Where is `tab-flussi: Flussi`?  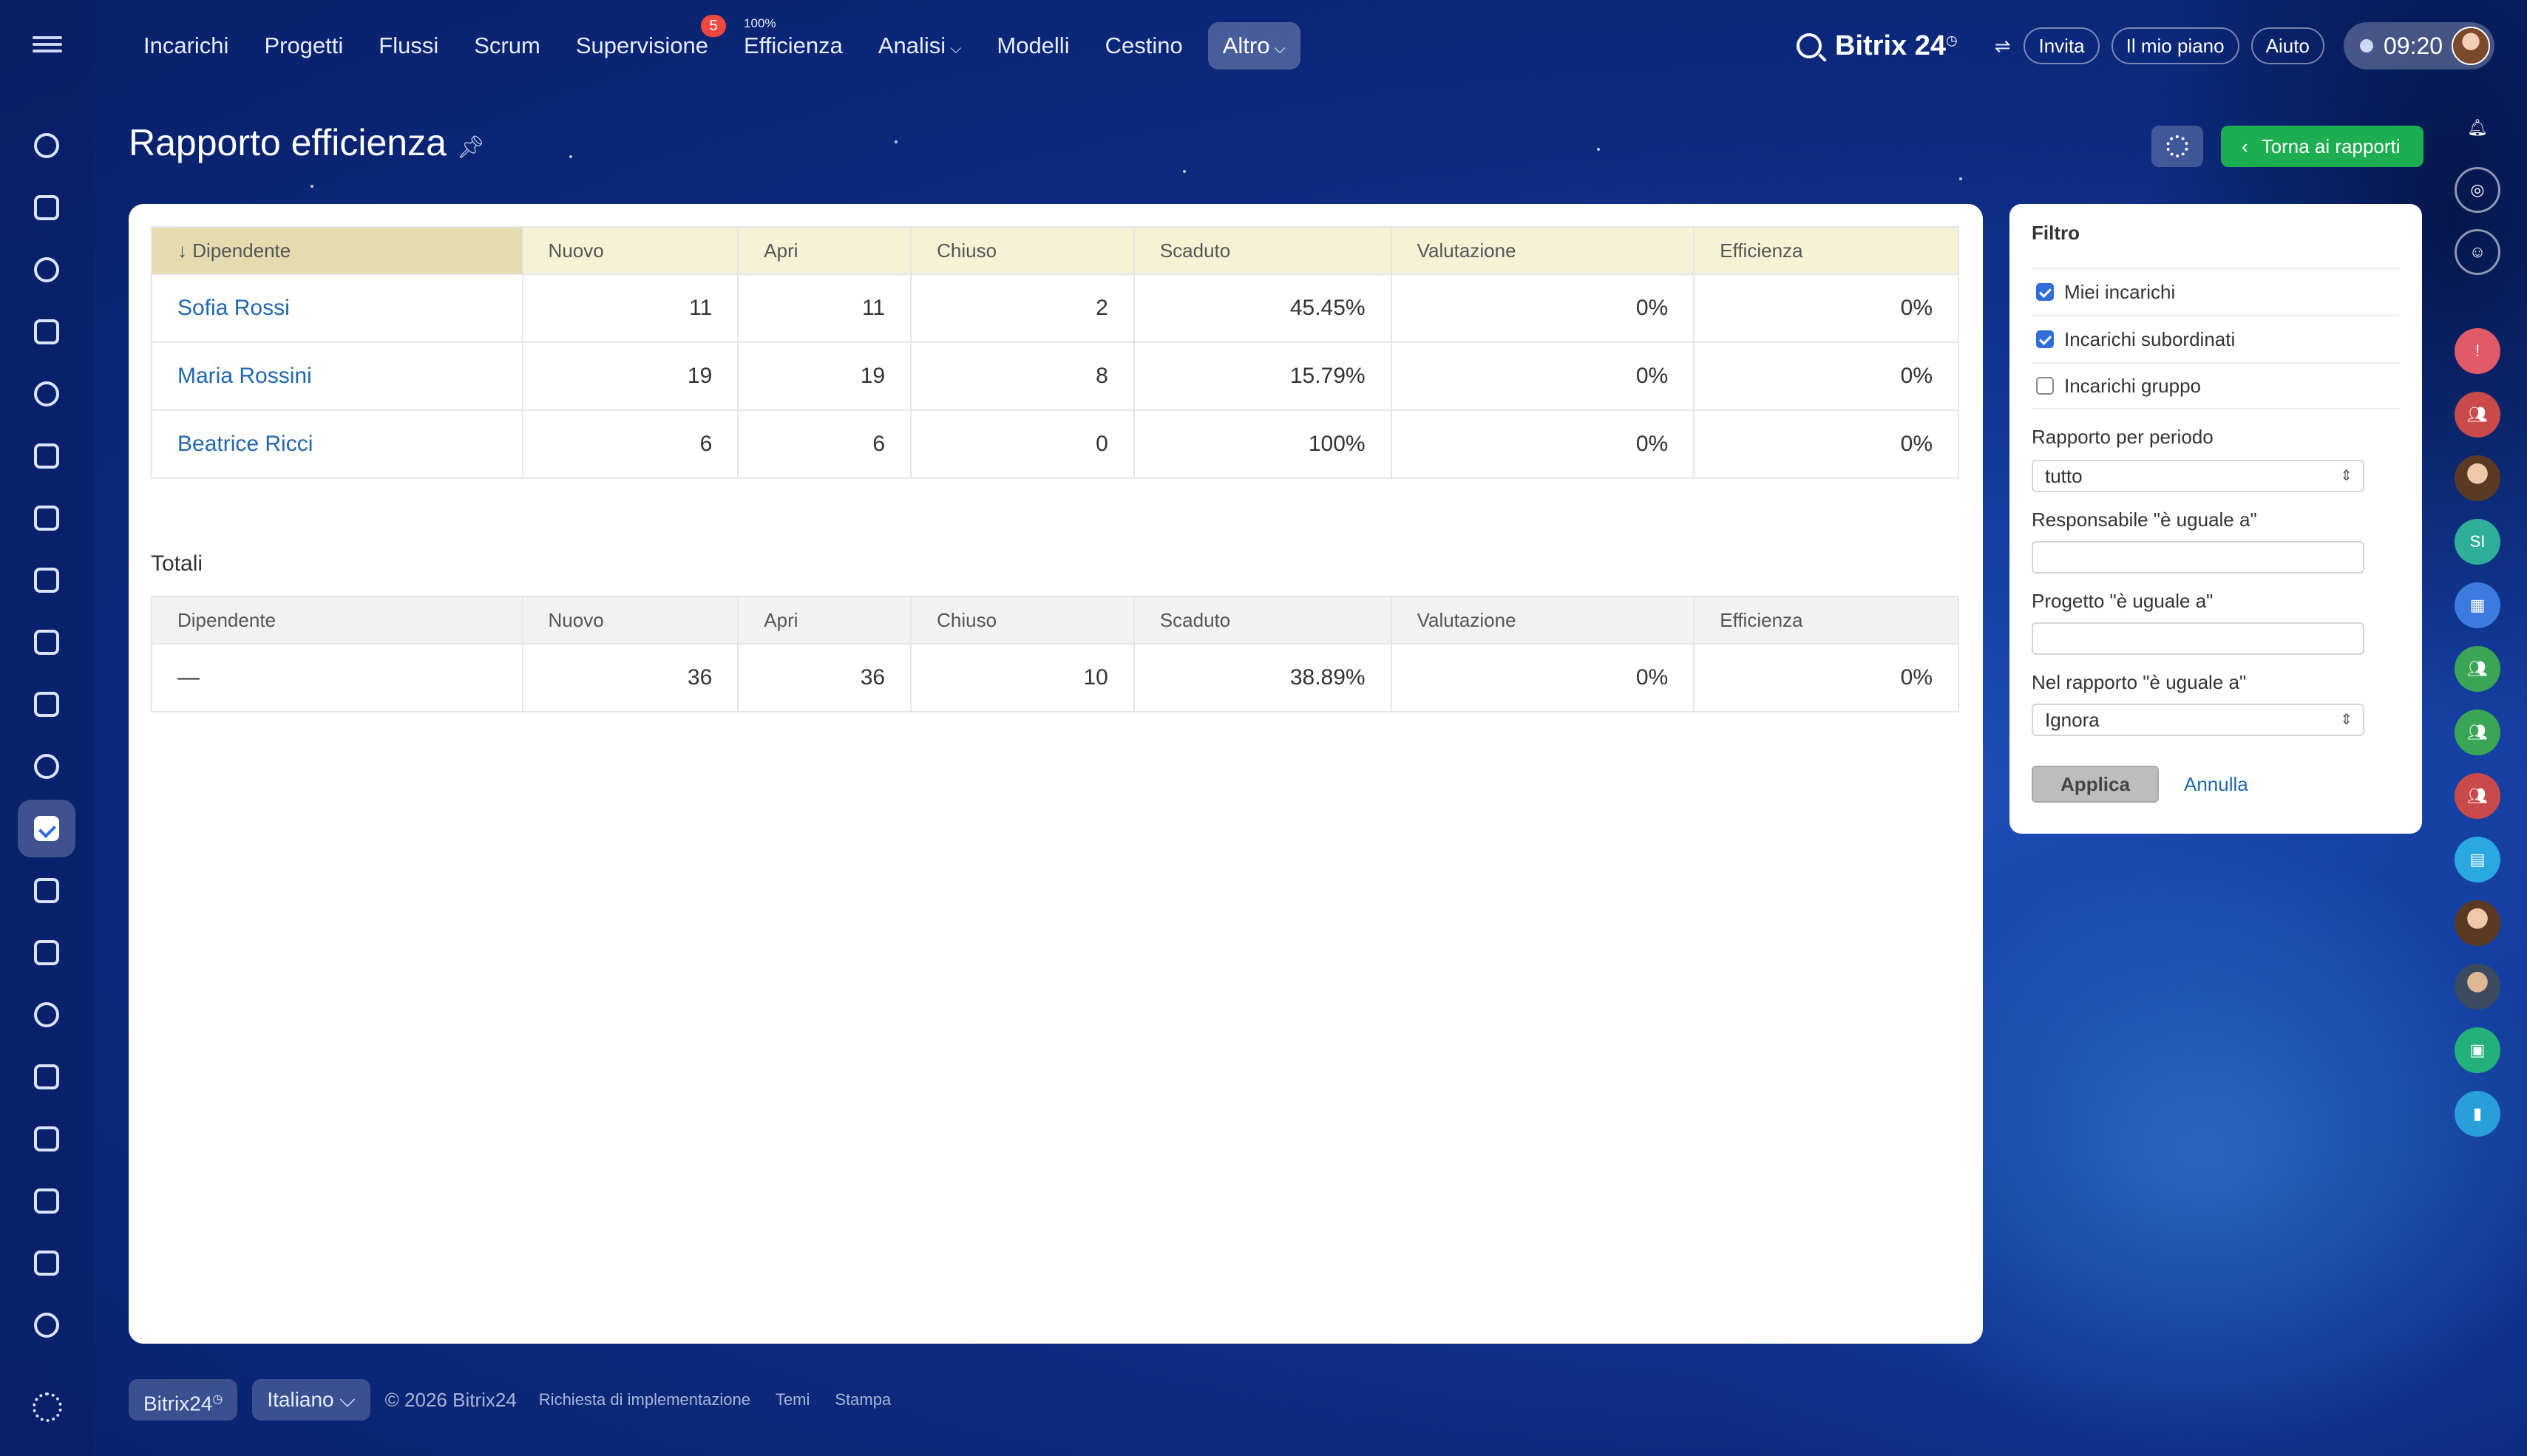
tab-flussi: Flussi is located at coordinates (409, 45).